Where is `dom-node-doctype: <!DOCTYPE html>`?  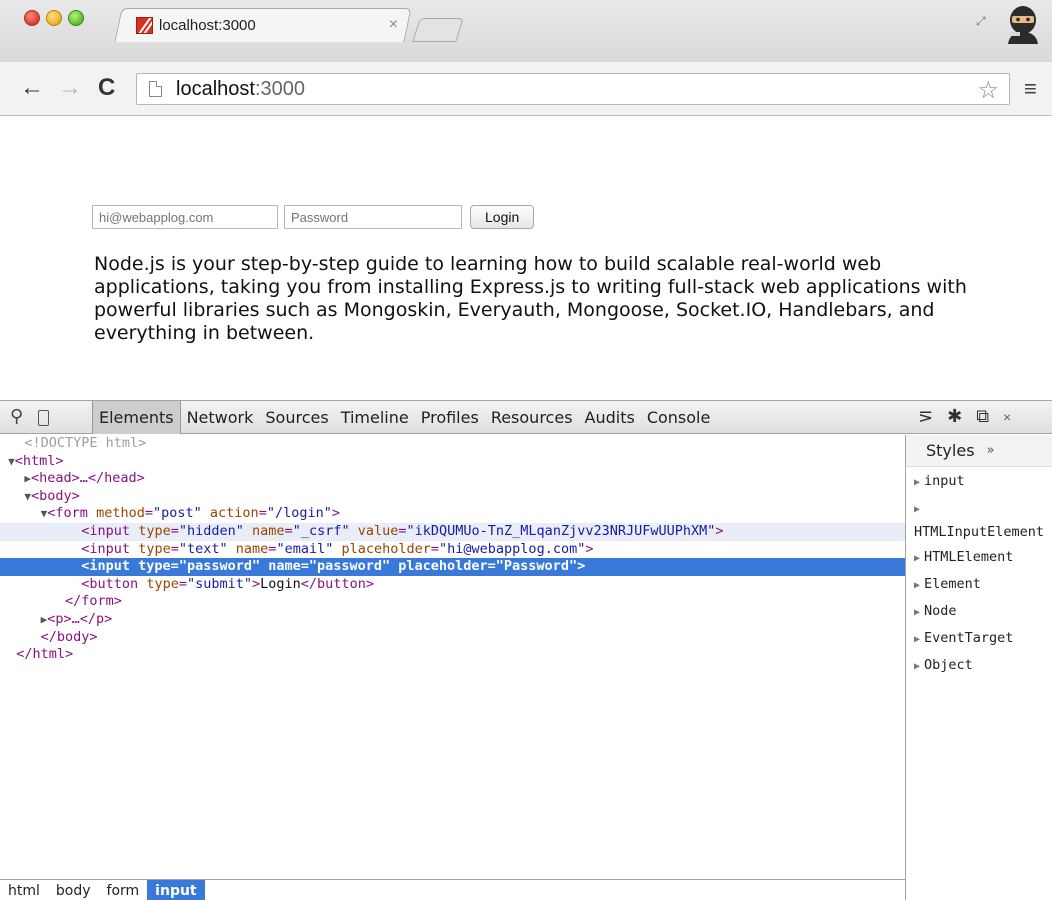
dom-node-doctype: <!DOCTYPE html> is located at coordinates (452, 444).